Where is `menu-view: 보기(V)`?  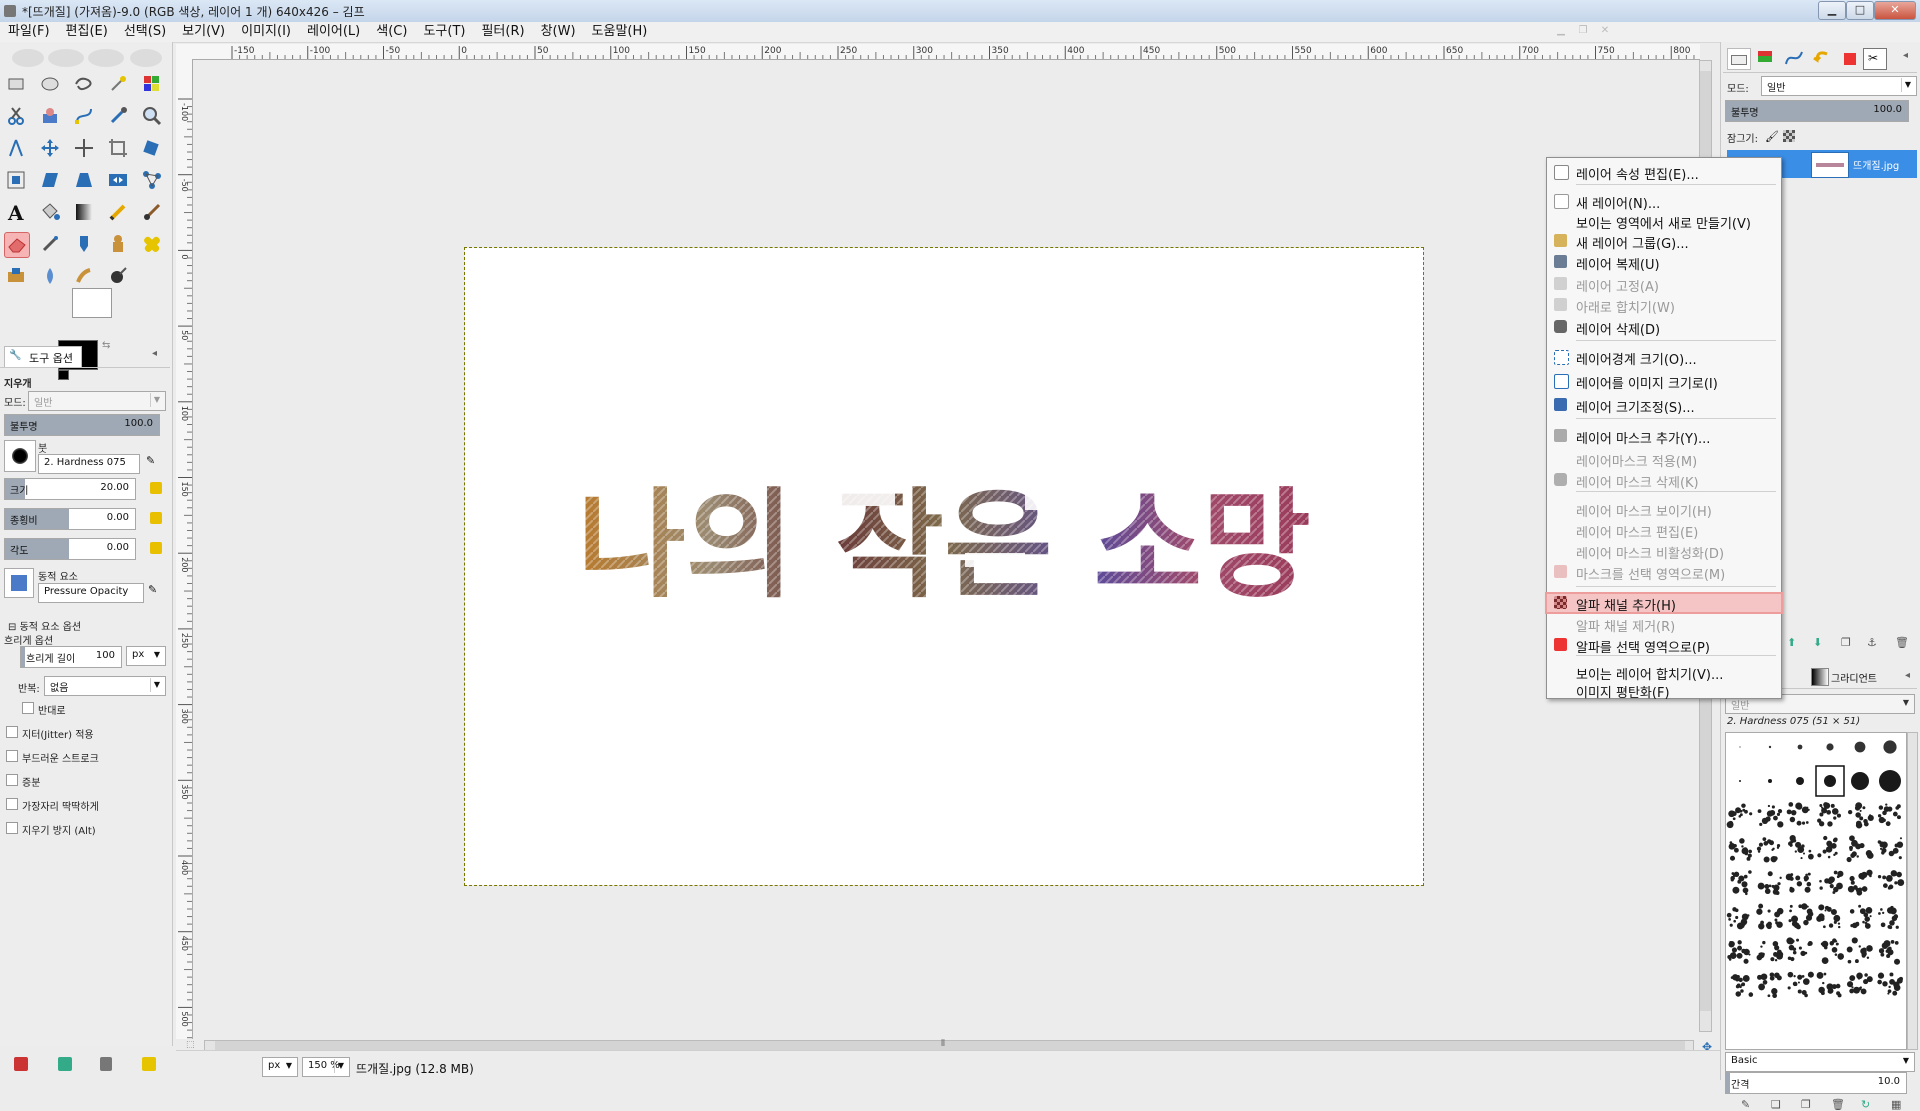 menu-view: 보기(V) is located at coordinates (203, 32).